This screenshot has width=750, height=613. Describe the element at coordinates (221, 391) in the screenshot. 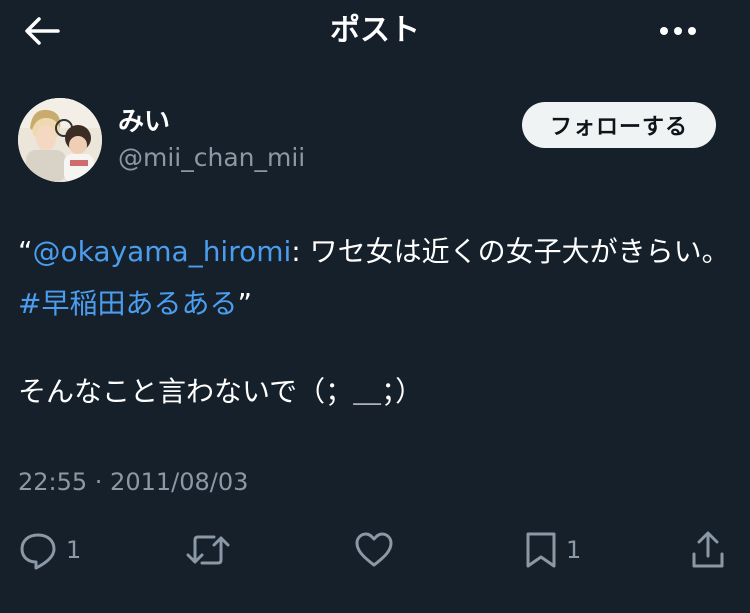

I see `post-reply-text: そんなこと言わないで（；＿；）` at that location.